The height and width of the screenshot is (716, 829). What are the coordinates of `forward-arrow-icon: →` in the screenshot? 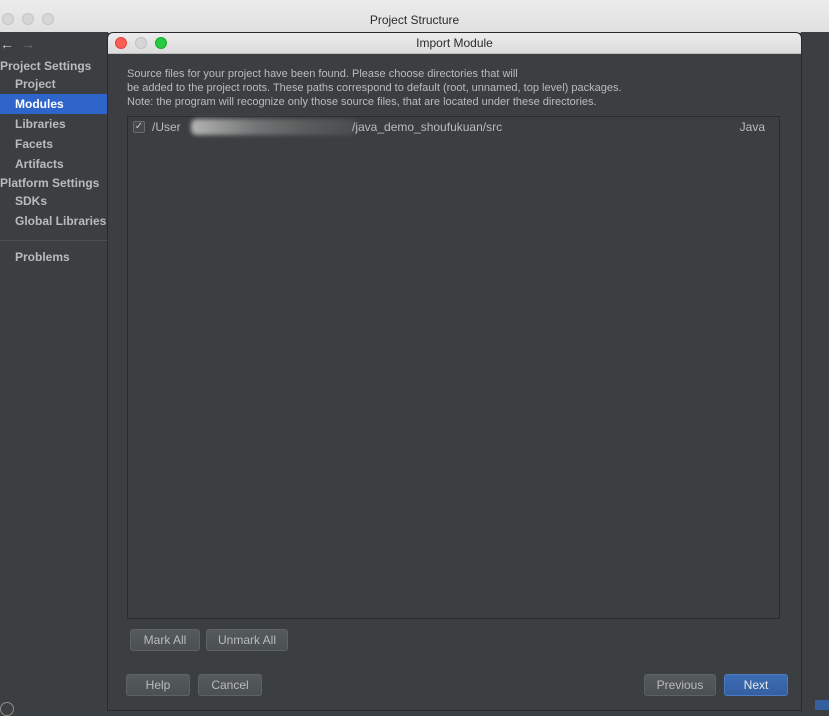 It's located at (28, 44).